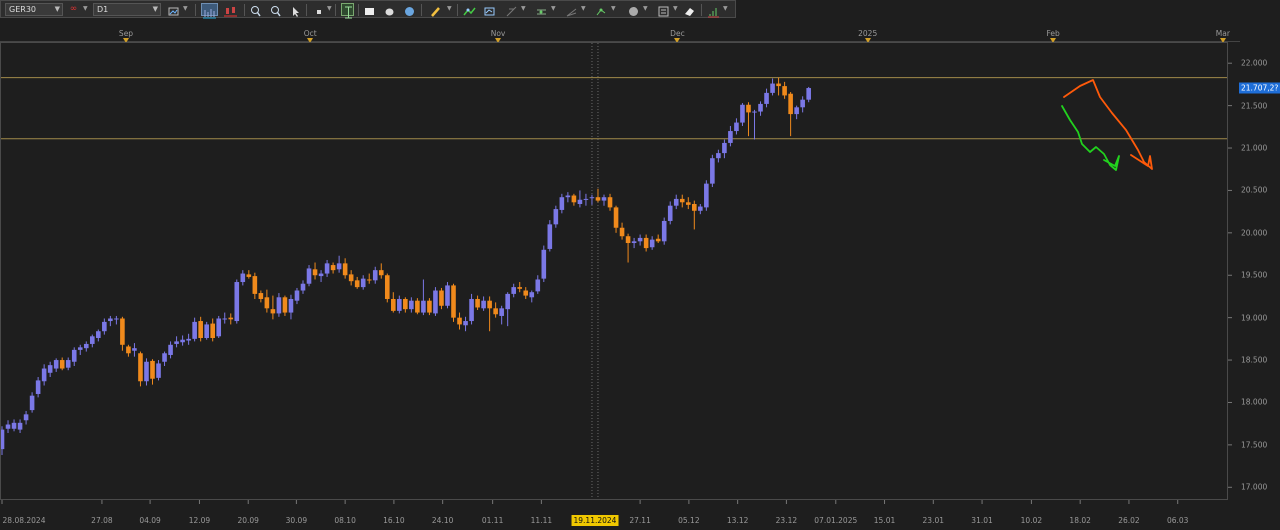 Image resolution: width=1280 pixels, height=530 pixels. Describe the element at coordinates (836, 520) in the screenshot. I see `time-tick-label: 07.01.2025` at that location.